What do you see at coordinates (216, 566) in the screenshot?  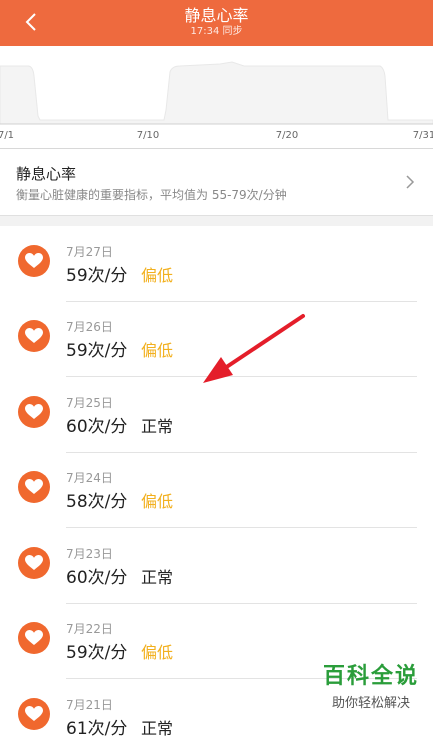 I see `list-item: 7月23日 60次/分 正常` at bounding box center [216, 566].